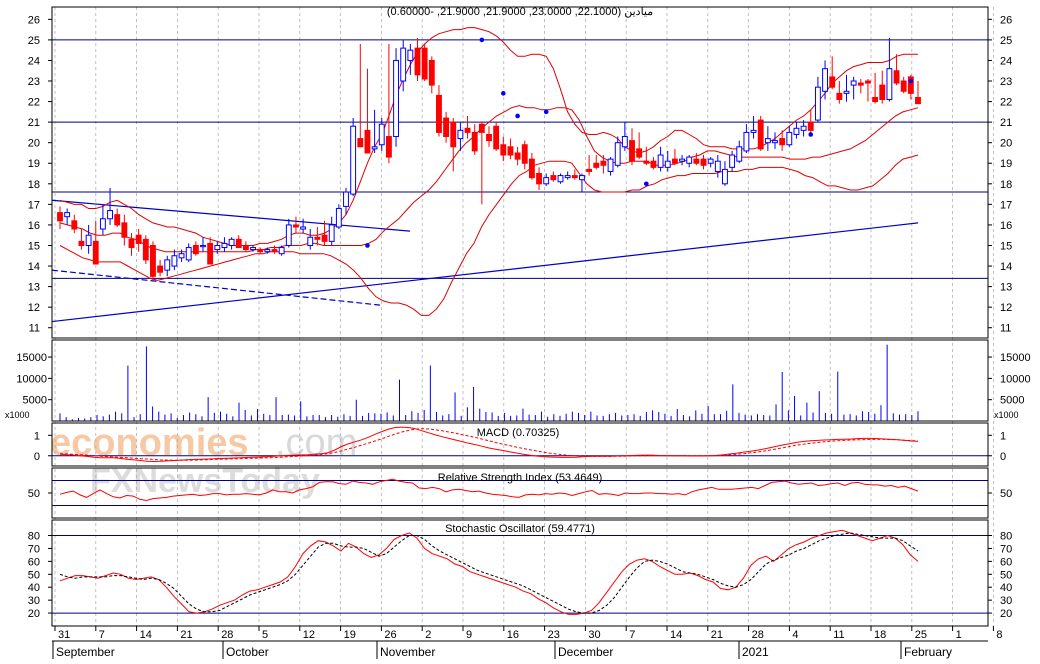 The image size is (1040, 664). What do you see at coordinates (594, 635) in the screenshot?
I see `x-tick-label: 30` at bounding box center [594, 635].